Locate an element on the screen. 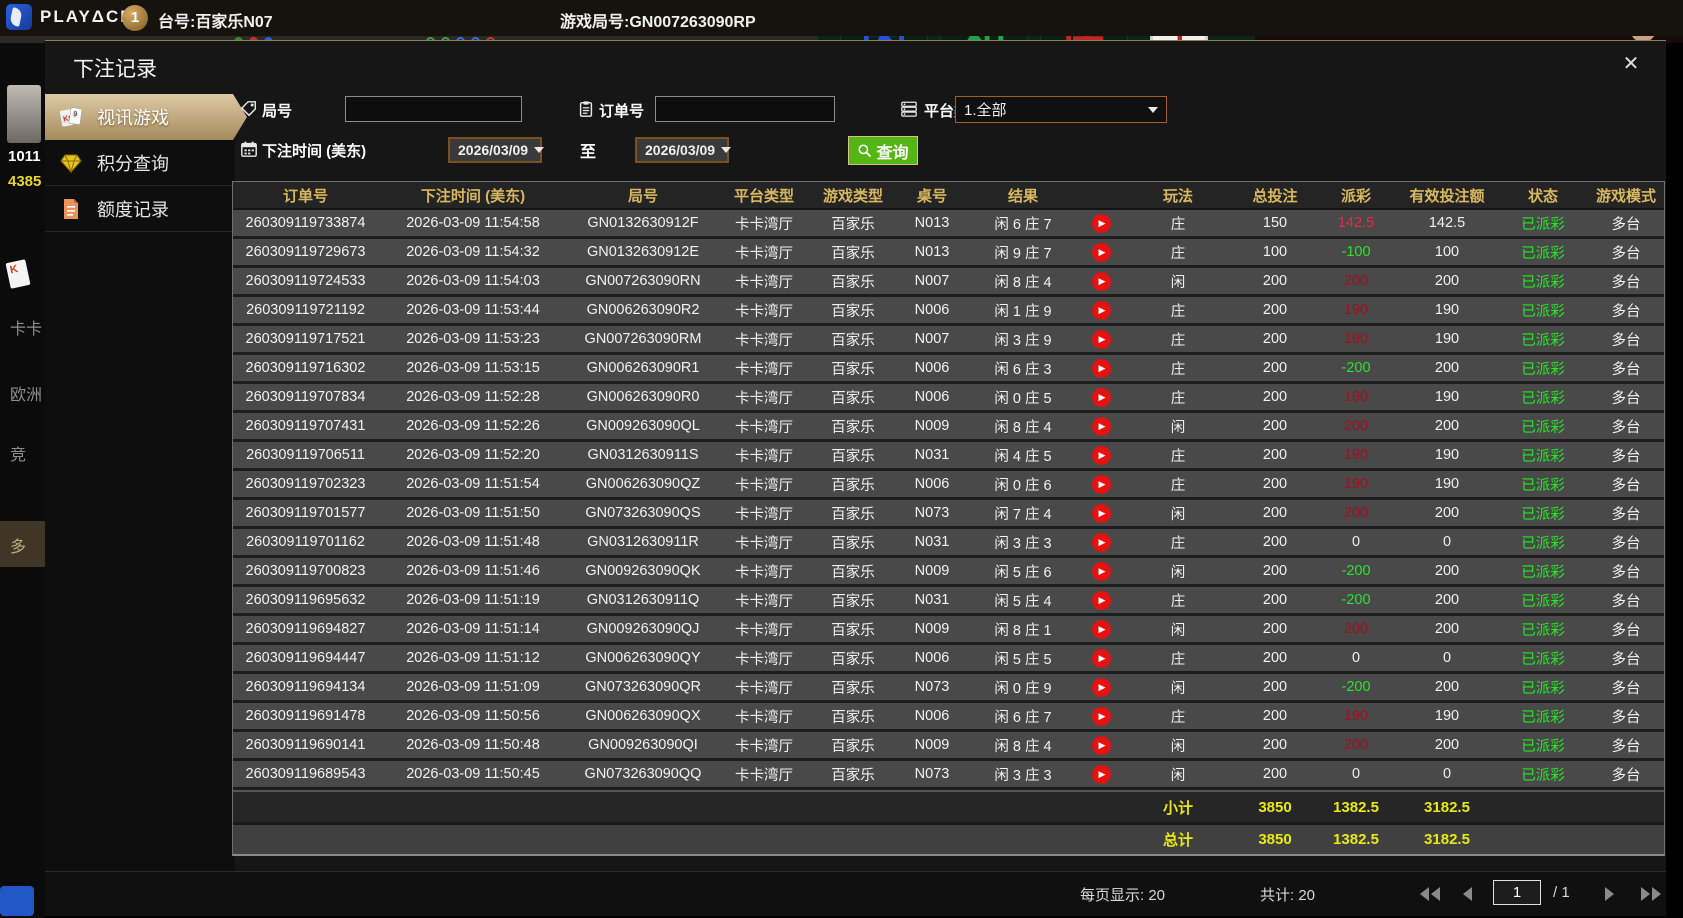 This screenshot has width=1683, height=918. search-button: 查询 is located at coordinates (883, 150).